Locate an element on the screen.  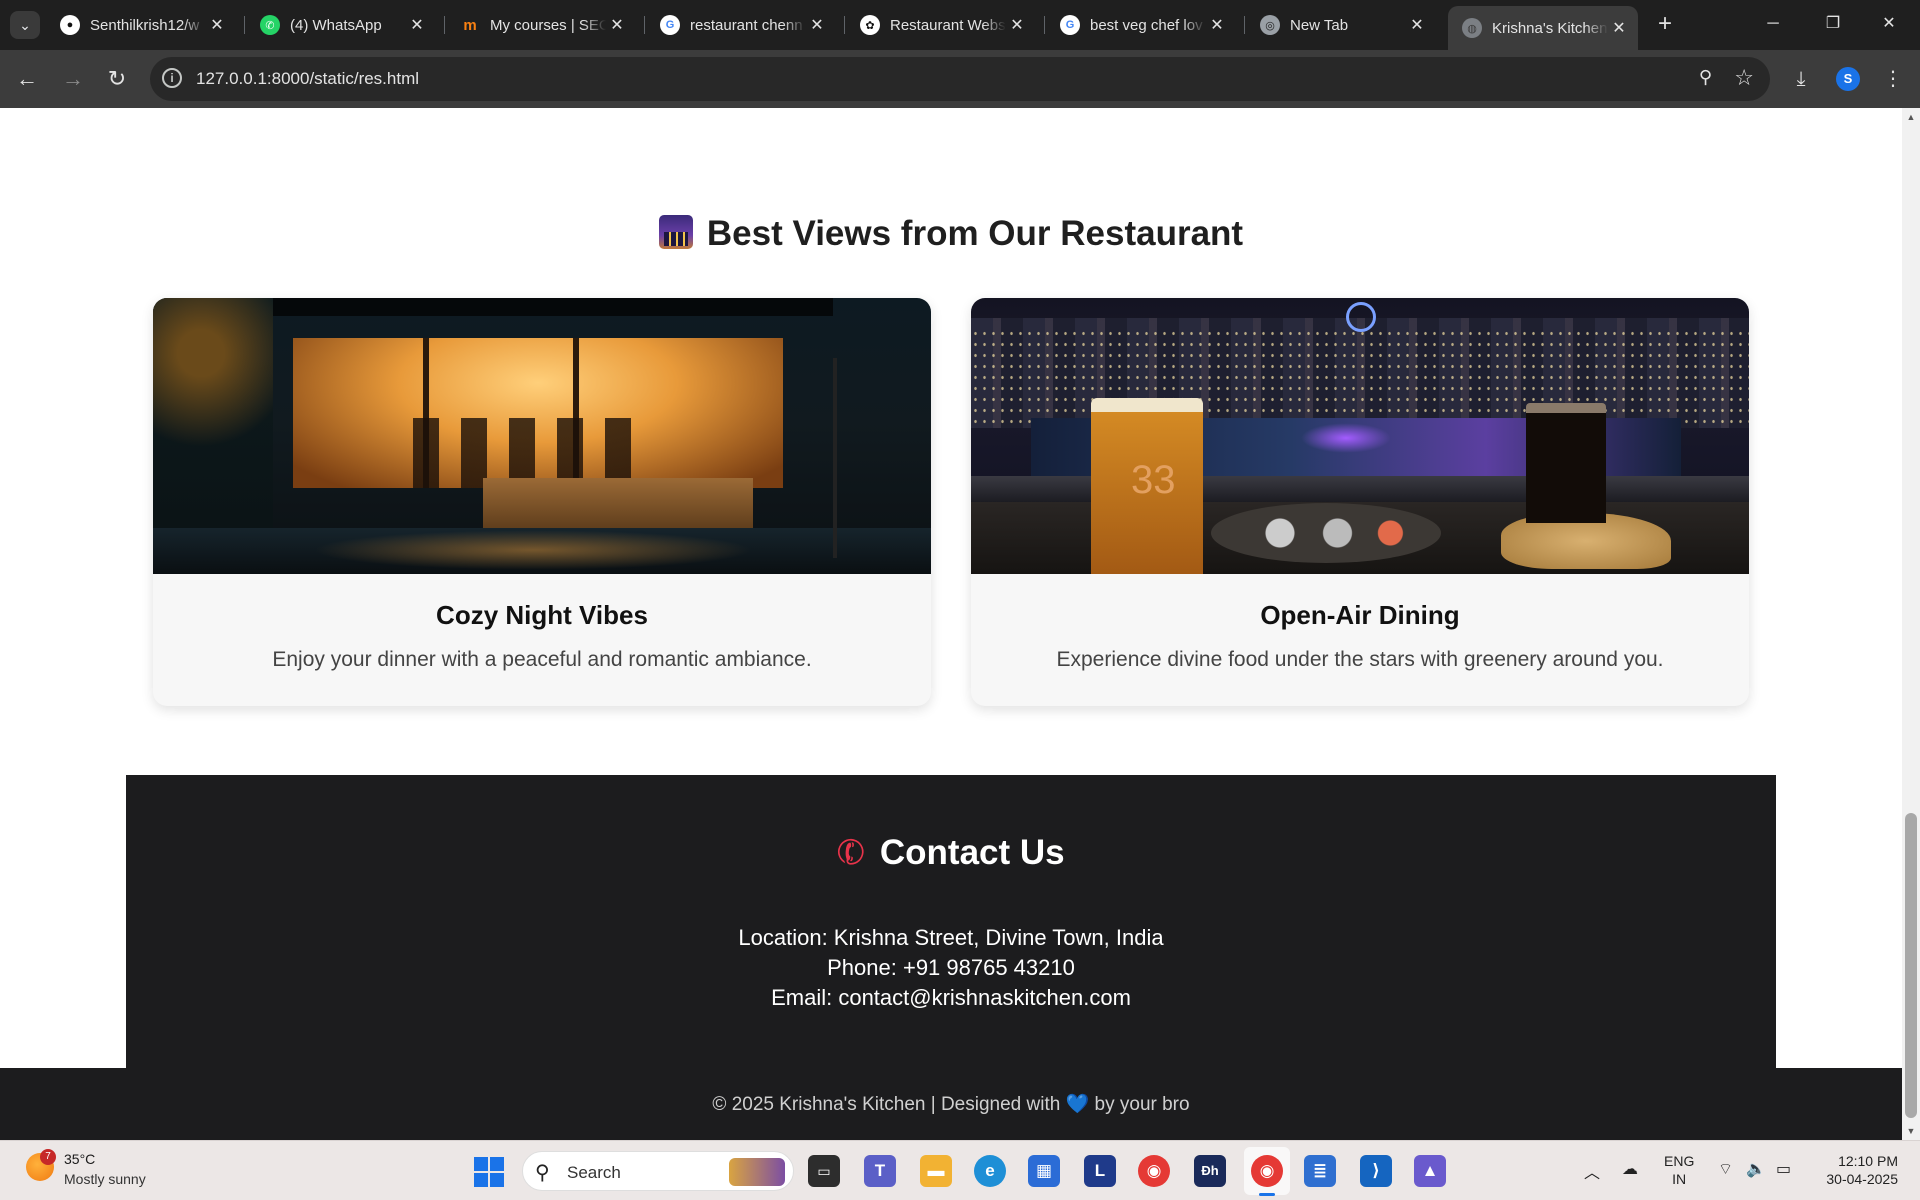
address-bar: i 127.0.0.1:8000/static/res.html ⚲ ☆ is located at coordinates (960, 79).